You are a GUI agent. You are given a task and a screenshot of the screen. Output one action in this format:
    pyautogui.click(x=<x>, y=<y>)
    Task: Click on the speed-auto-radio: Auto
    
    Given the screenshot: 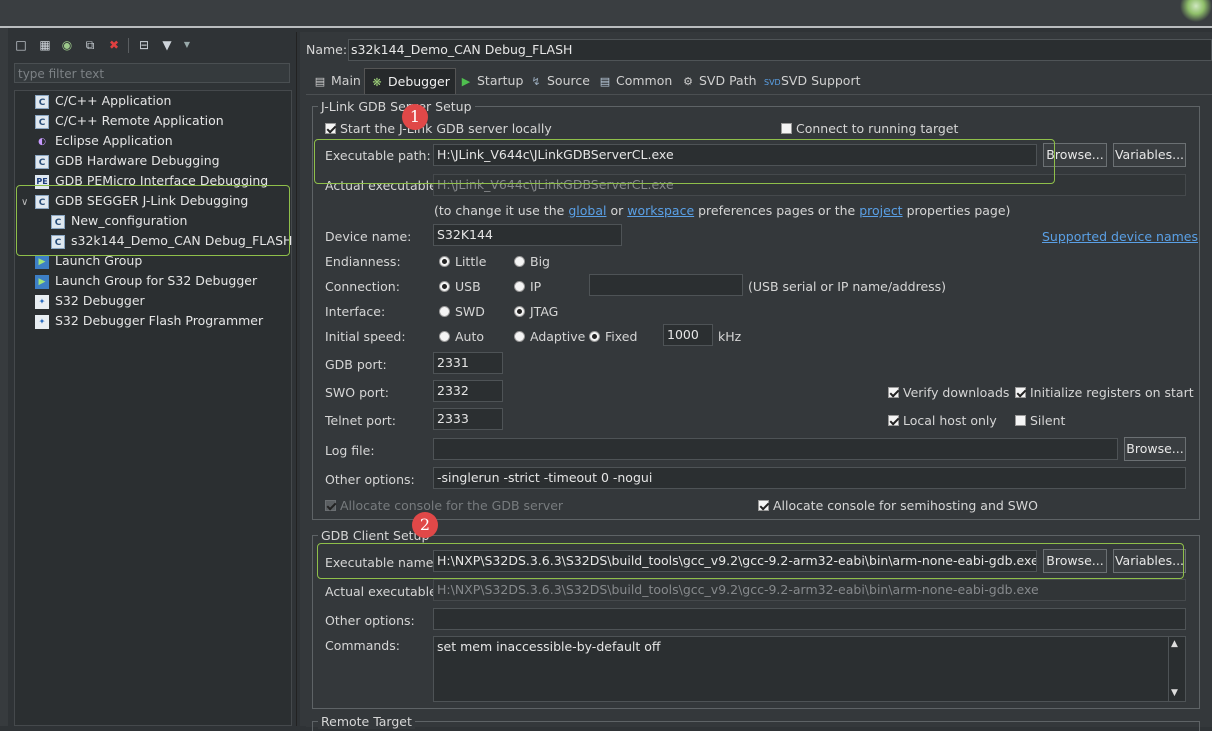 What is the action you would take?
    pyautogui.click(x=461, y=336)
    